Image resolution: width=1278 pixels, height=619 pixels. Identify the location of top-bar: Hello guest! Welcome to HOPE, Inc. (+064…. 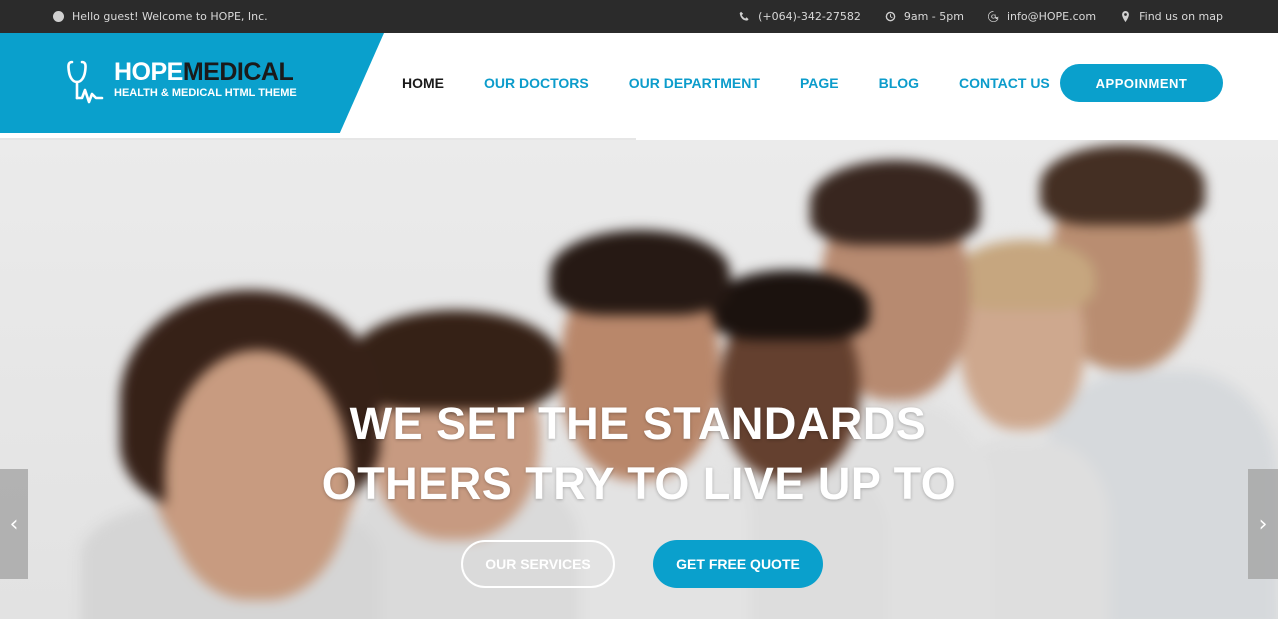
(639, 16).